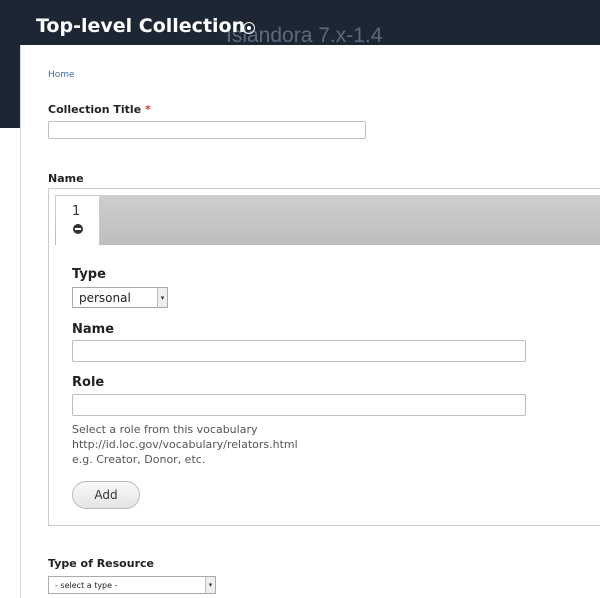 The image size is (600, 598). What do you see at coordinates (327, 220) in the screenshot?
I see `name-tabs-bar` at bounding box center [327, 220].